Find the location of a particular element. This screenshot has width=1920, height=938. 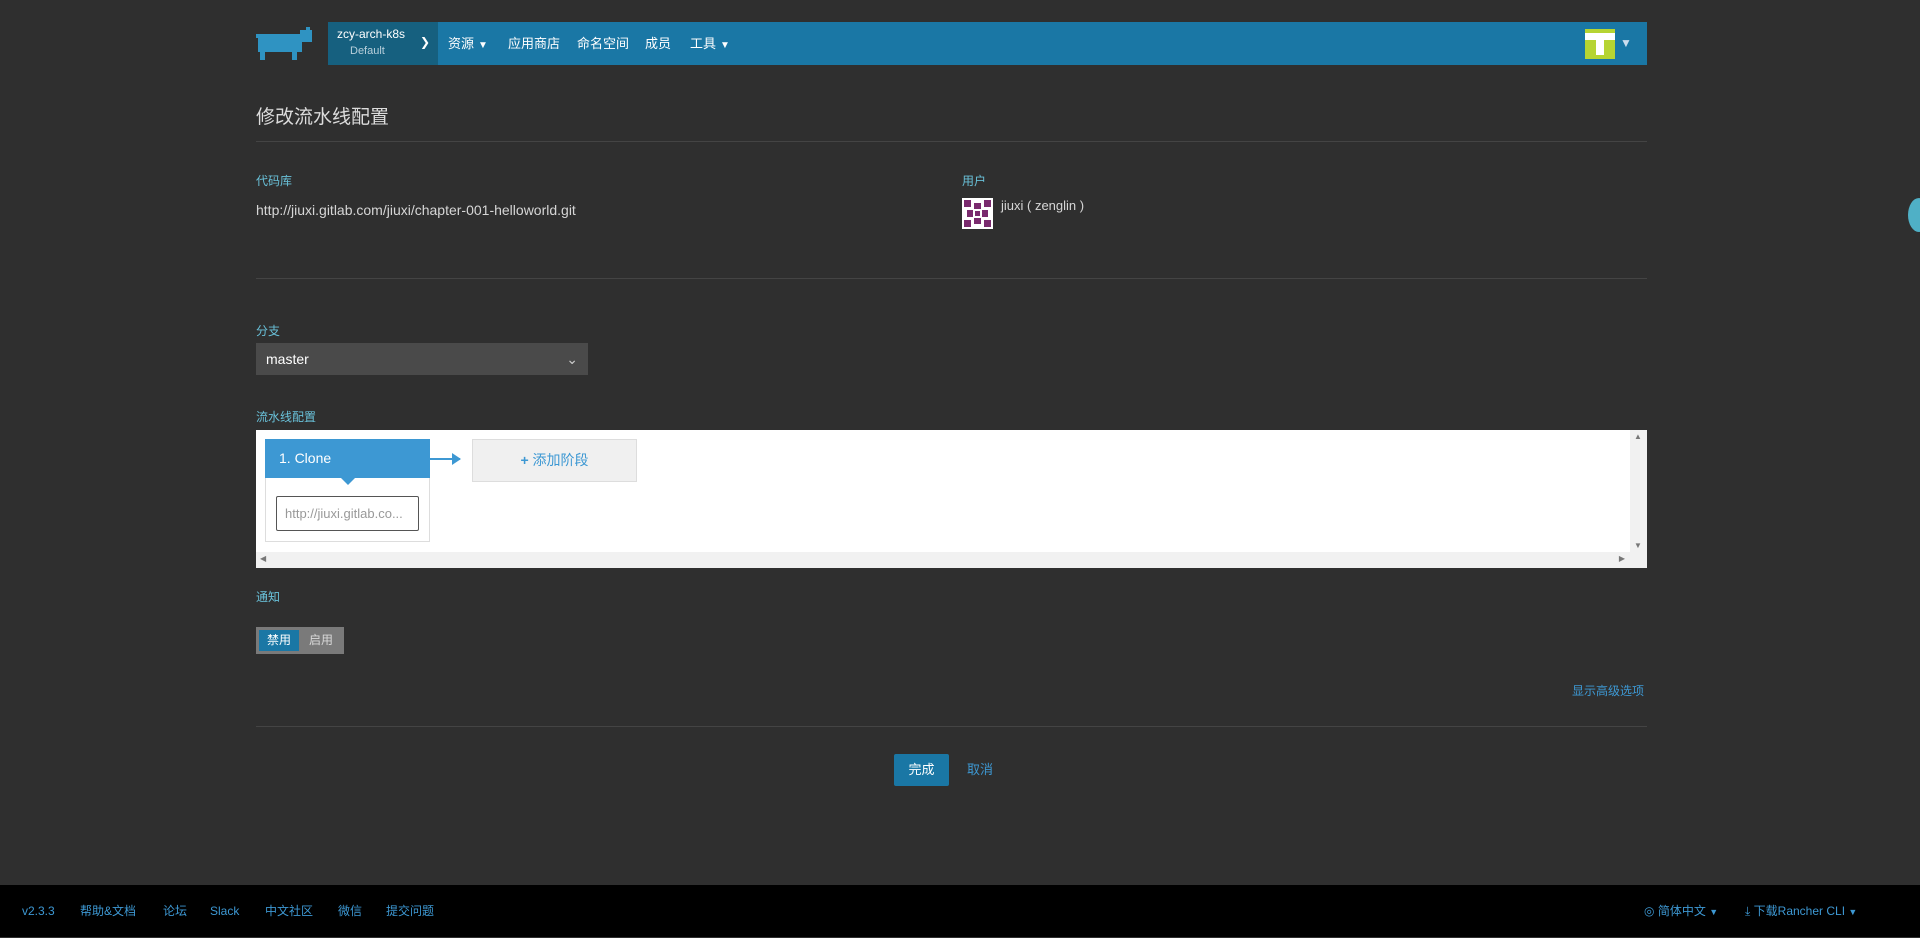

horizontal-scrollbar: ◀ ▶ is located at coordinates (951, 560).